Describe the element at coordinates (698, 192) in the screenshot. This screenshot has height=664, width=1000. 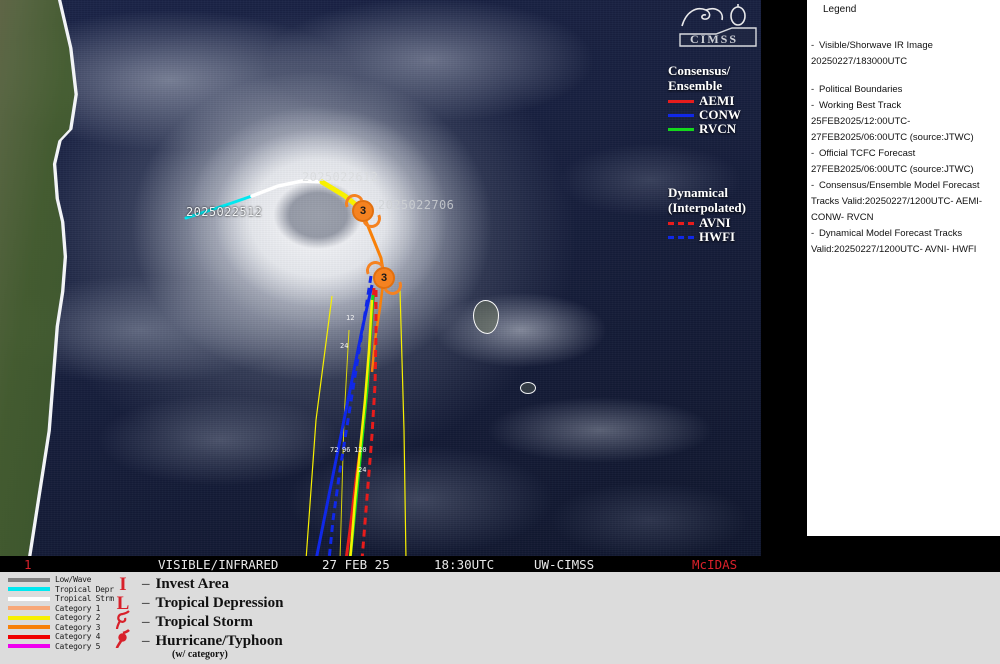
I see `dynamical-legend-title-1: Dynamical` at that location.